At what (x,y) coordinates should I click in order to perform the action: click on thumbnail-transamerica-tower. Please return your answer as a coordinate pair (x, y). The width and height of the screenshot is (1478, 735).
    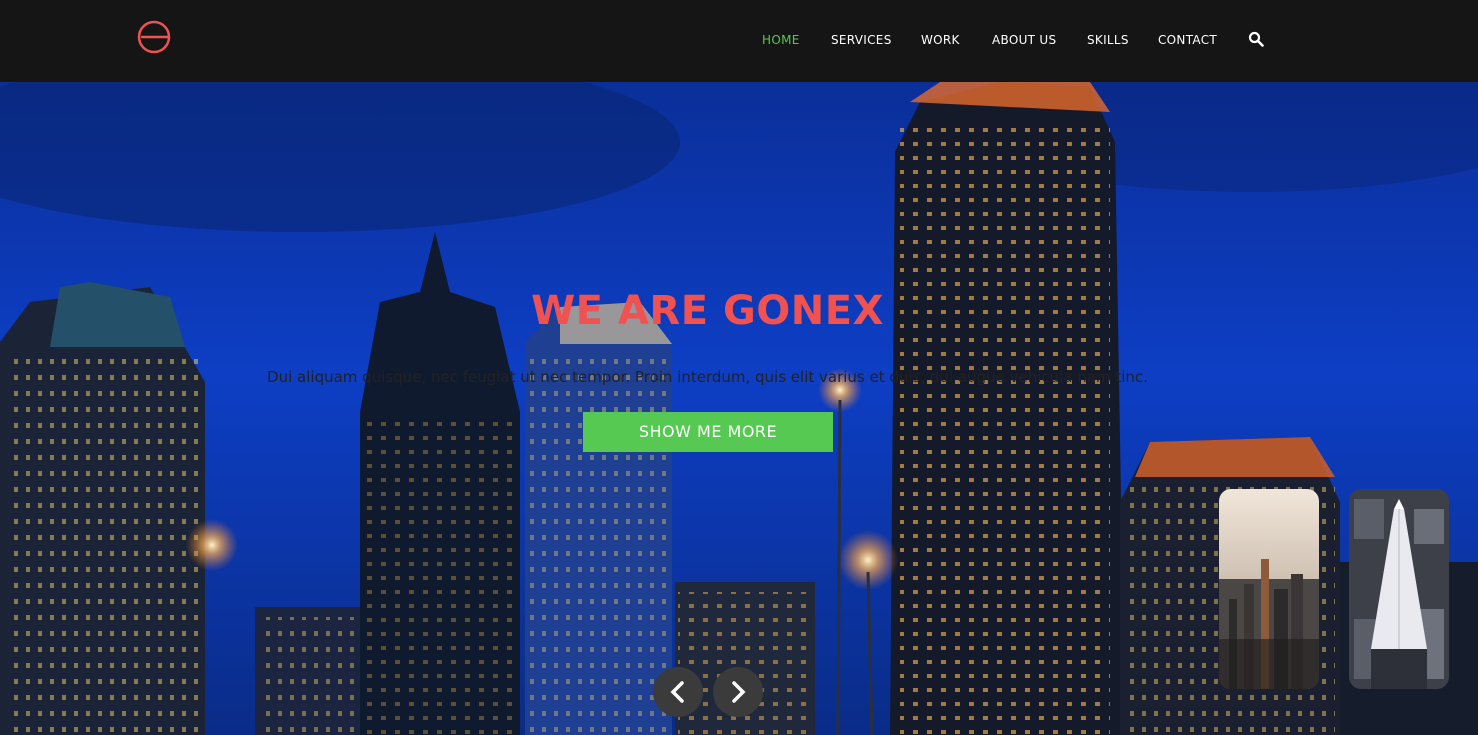
    Looking at the image, I should click on (1399, 589).